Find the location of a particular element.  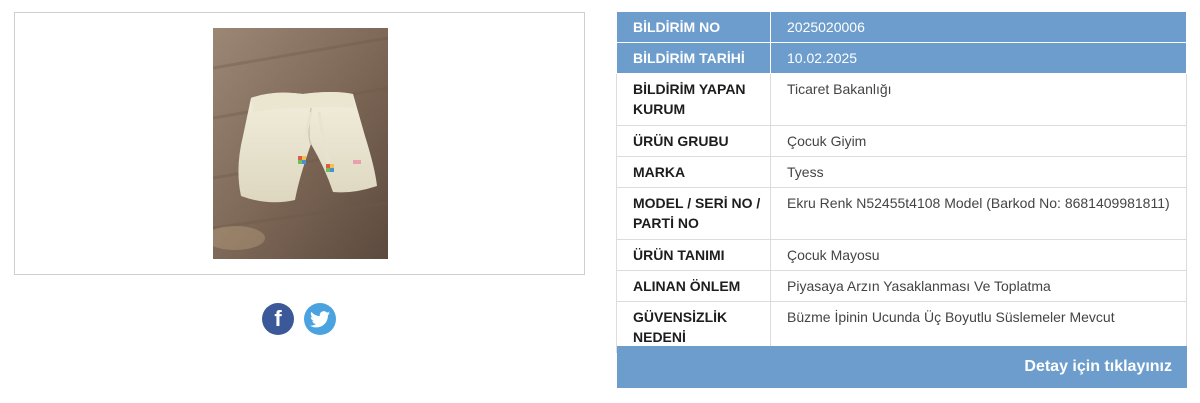

twitter-share-button is located at coordinates (320, 319).